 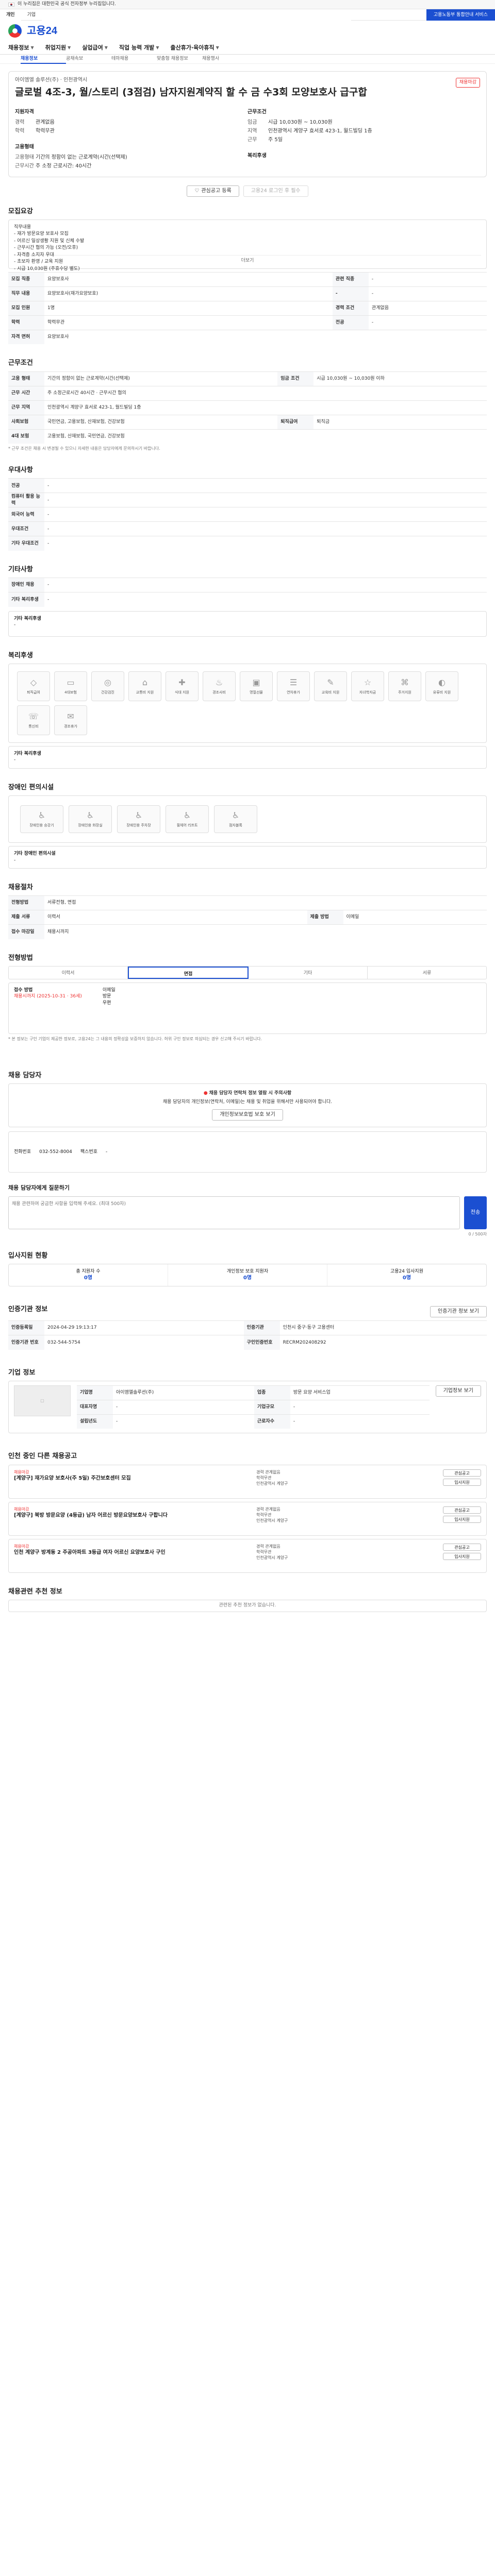 I want to click on row-label: 모집 직종, so click(x=26, y=279).